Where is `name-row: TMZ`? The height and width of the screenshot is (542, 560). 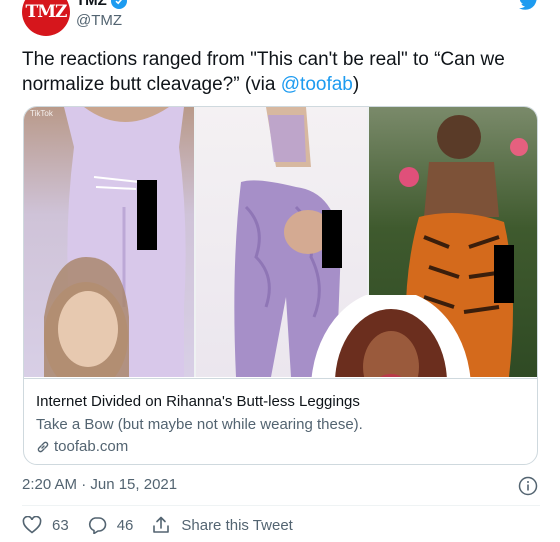 name-row: TMZ is located at coordinates (101, 4).